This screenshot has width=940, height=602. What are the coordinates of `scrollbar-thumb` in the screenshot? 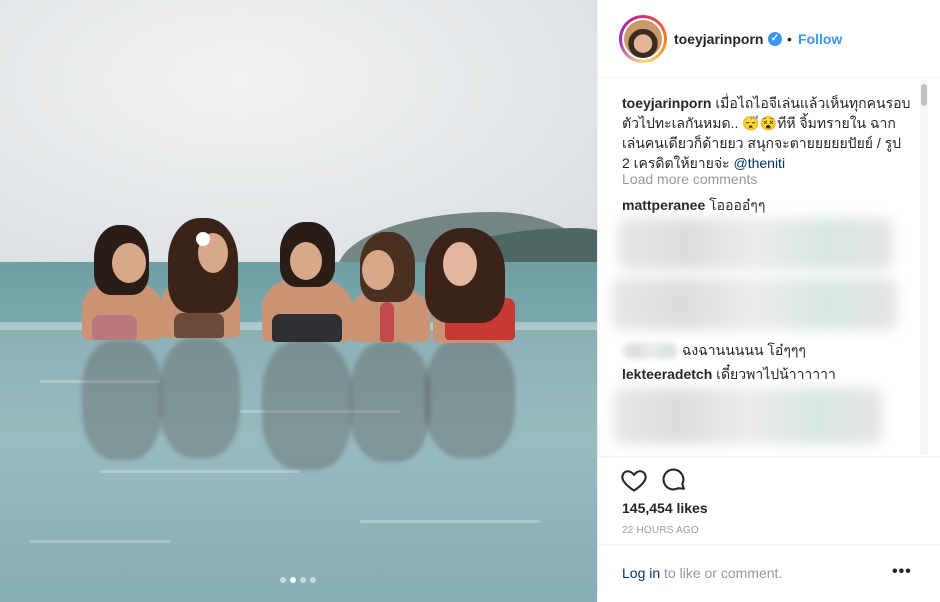 It's located at (924, 95).